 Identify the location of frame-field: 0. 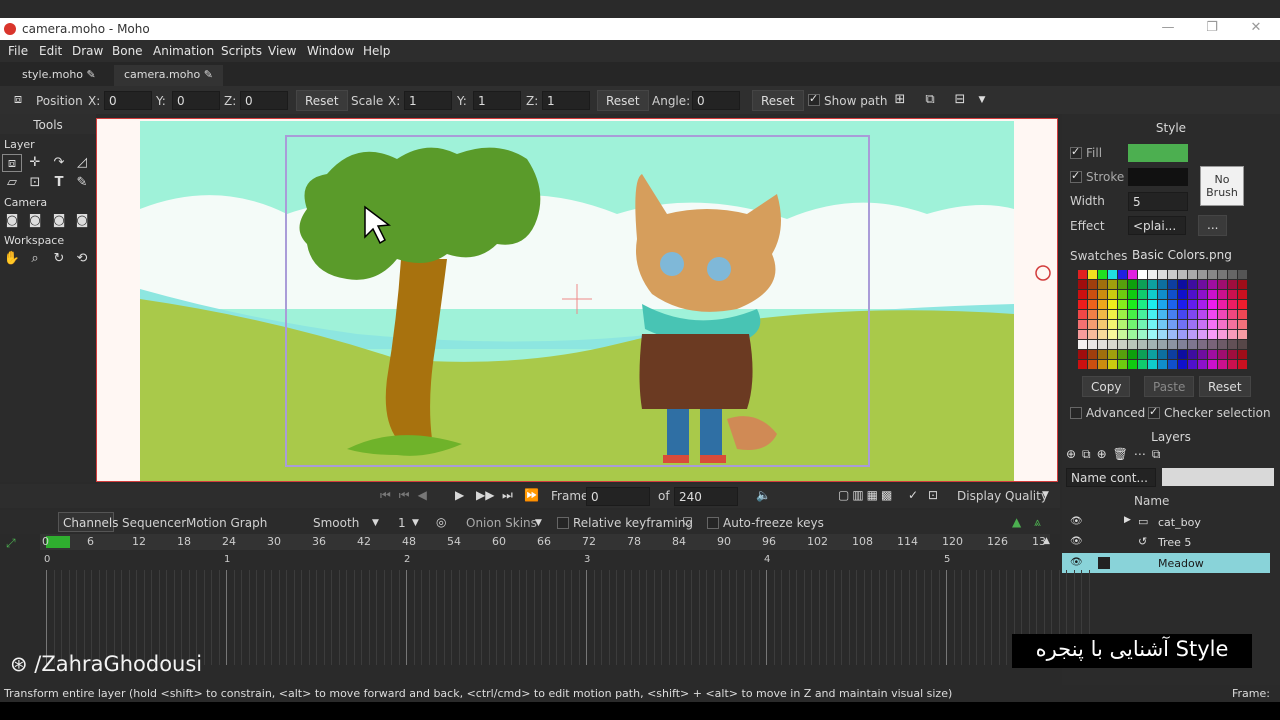
(618, 496).